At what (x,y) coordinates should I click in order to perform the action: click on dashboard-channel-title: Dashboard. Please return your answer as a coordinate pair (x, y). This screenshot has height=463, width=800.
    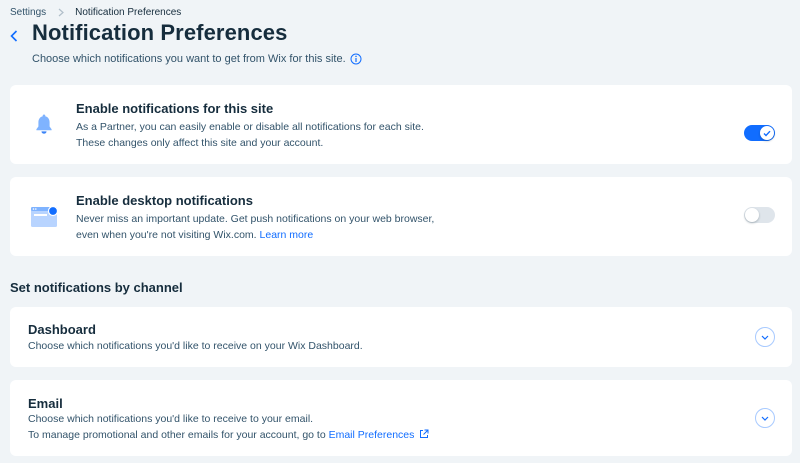
    Looking at the image, I should click on (62, 329).